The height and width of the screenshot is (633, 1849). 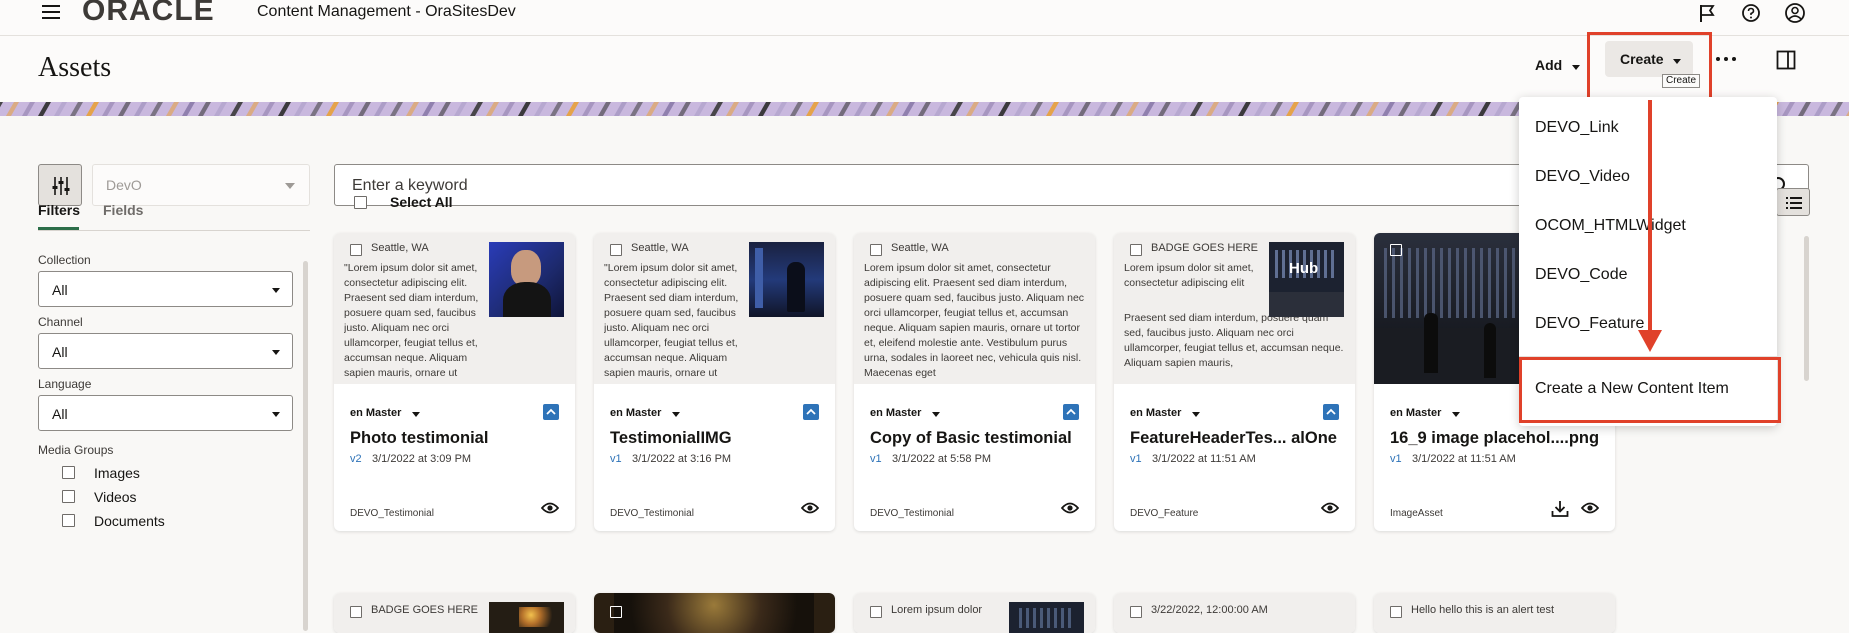 I want to click on documents-checkbox, so click(x=68, y=520).